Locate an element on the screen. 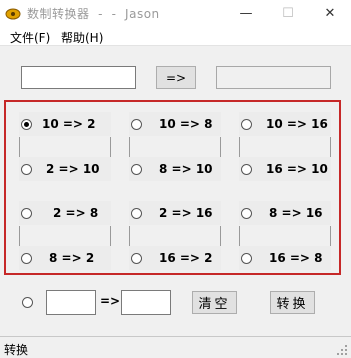  option-10-to-8: 10 => 8 is located at coordinates (175, 124).